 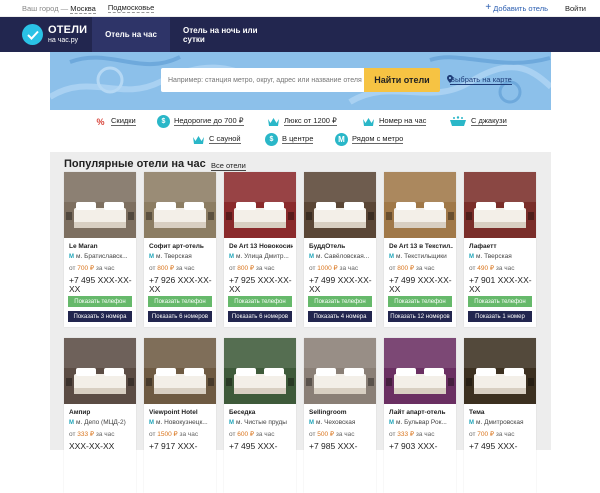 I want to click on filter-near-metro: M Рядом с метро, so click(x=369, y=139).